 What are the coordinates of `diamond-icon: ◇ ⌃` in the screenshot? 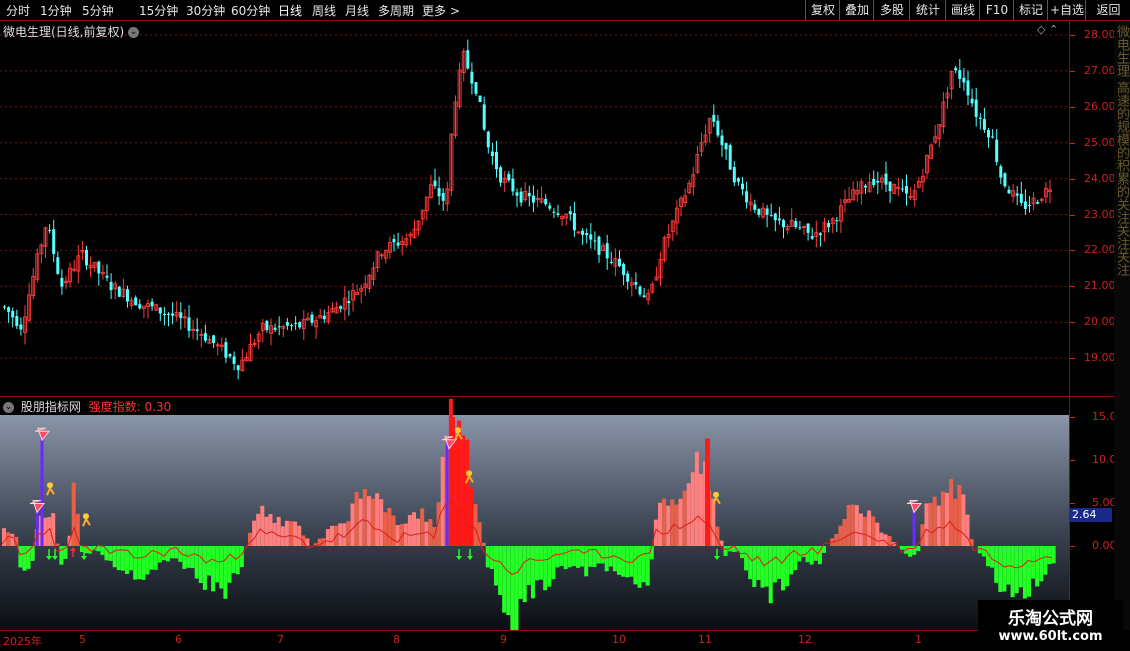 It's located at (1047, 29).